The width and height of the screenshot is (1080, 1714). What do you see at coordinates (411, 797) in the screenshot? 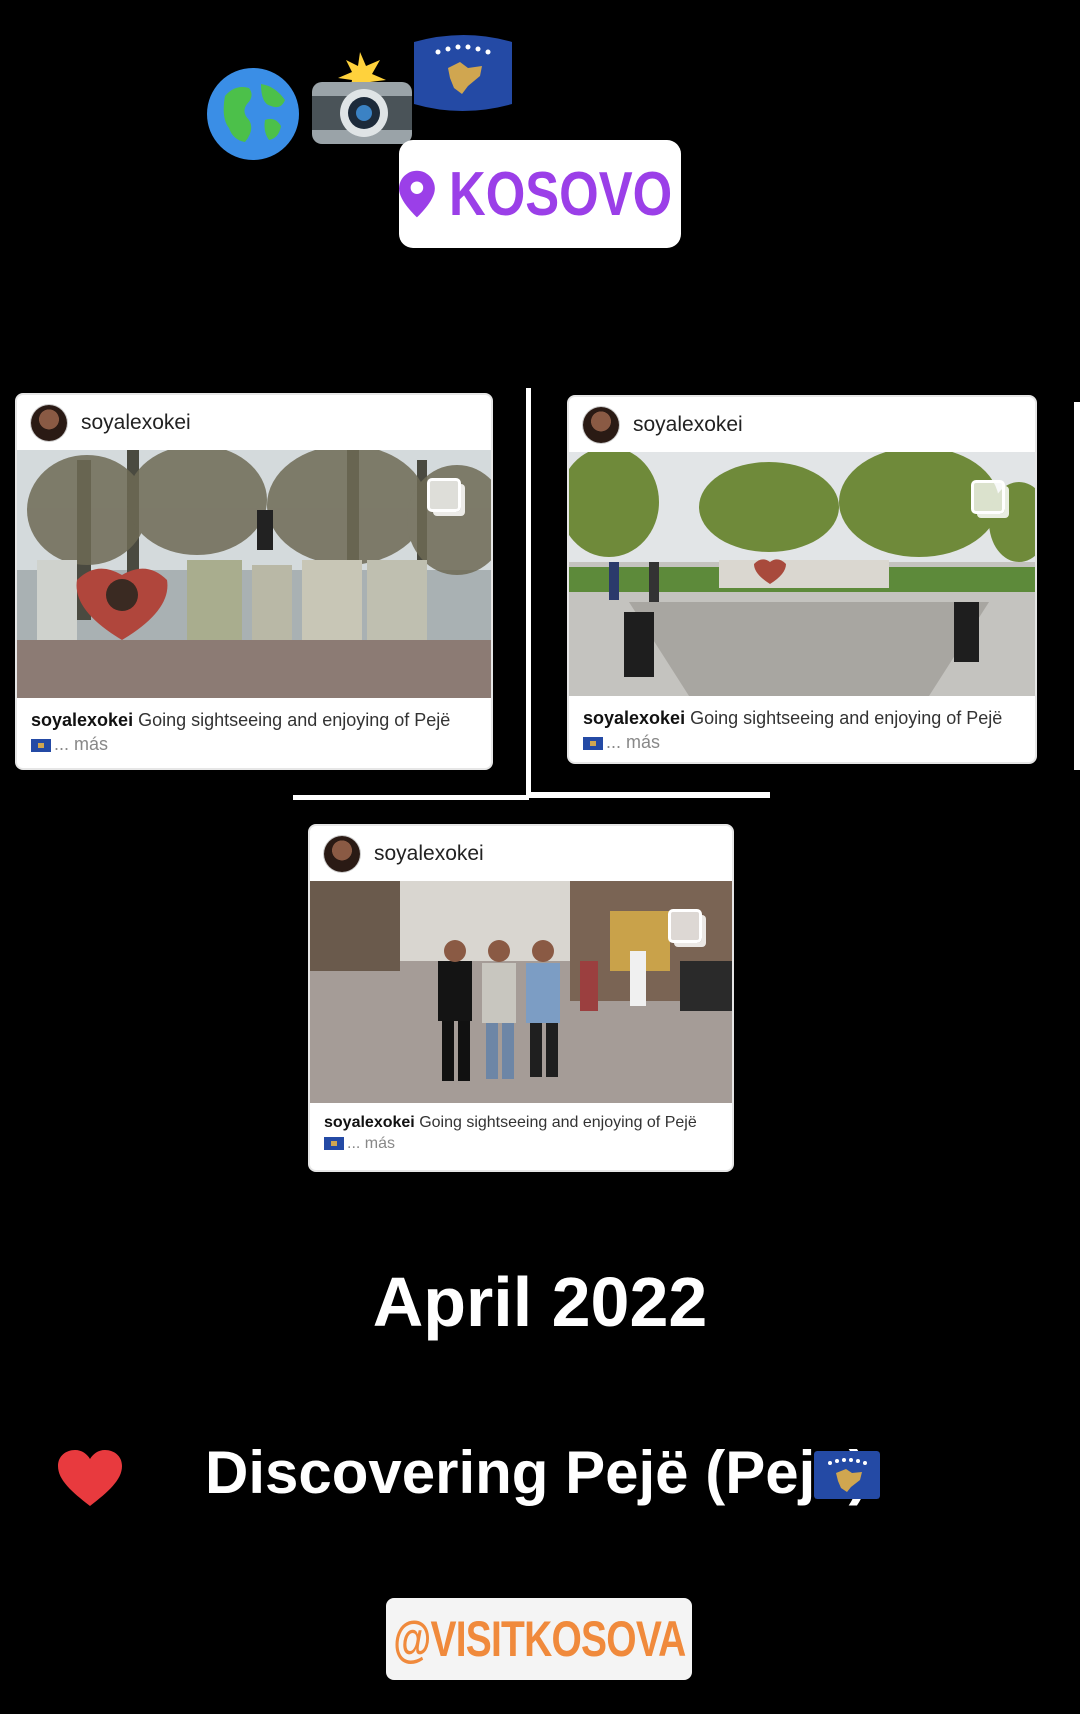
I see `divider-horizontal-left` at bounding box center [411, 797].